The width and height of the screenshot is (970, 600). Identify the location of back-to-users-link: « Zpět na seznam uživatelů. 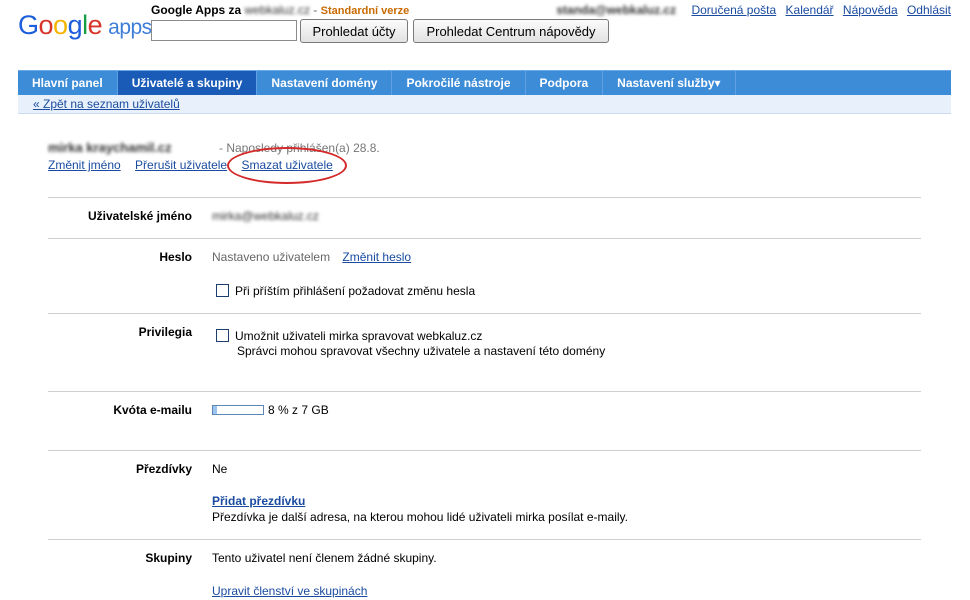
(106, 104).